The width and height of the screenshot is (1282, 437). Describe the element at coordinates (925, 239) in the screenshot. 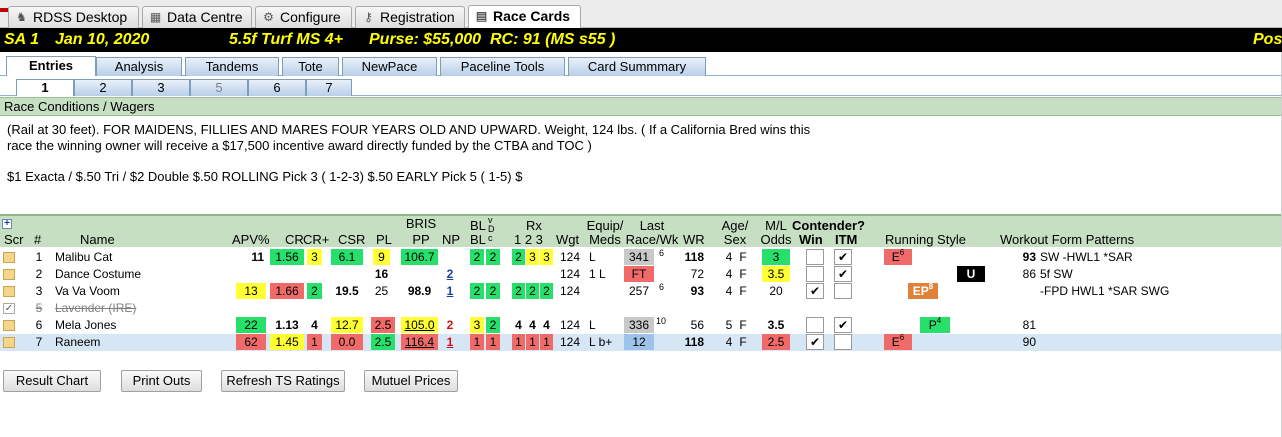

I see `col-running-style: Running Style` at that location.